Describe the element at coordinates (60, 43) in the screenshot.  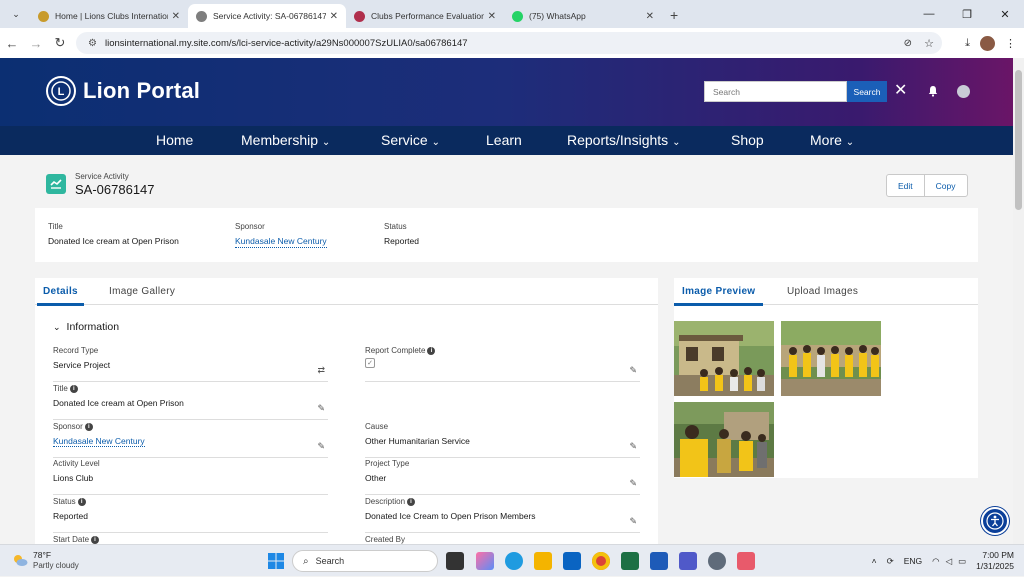
I see `reload-icon: ↻` at that location.